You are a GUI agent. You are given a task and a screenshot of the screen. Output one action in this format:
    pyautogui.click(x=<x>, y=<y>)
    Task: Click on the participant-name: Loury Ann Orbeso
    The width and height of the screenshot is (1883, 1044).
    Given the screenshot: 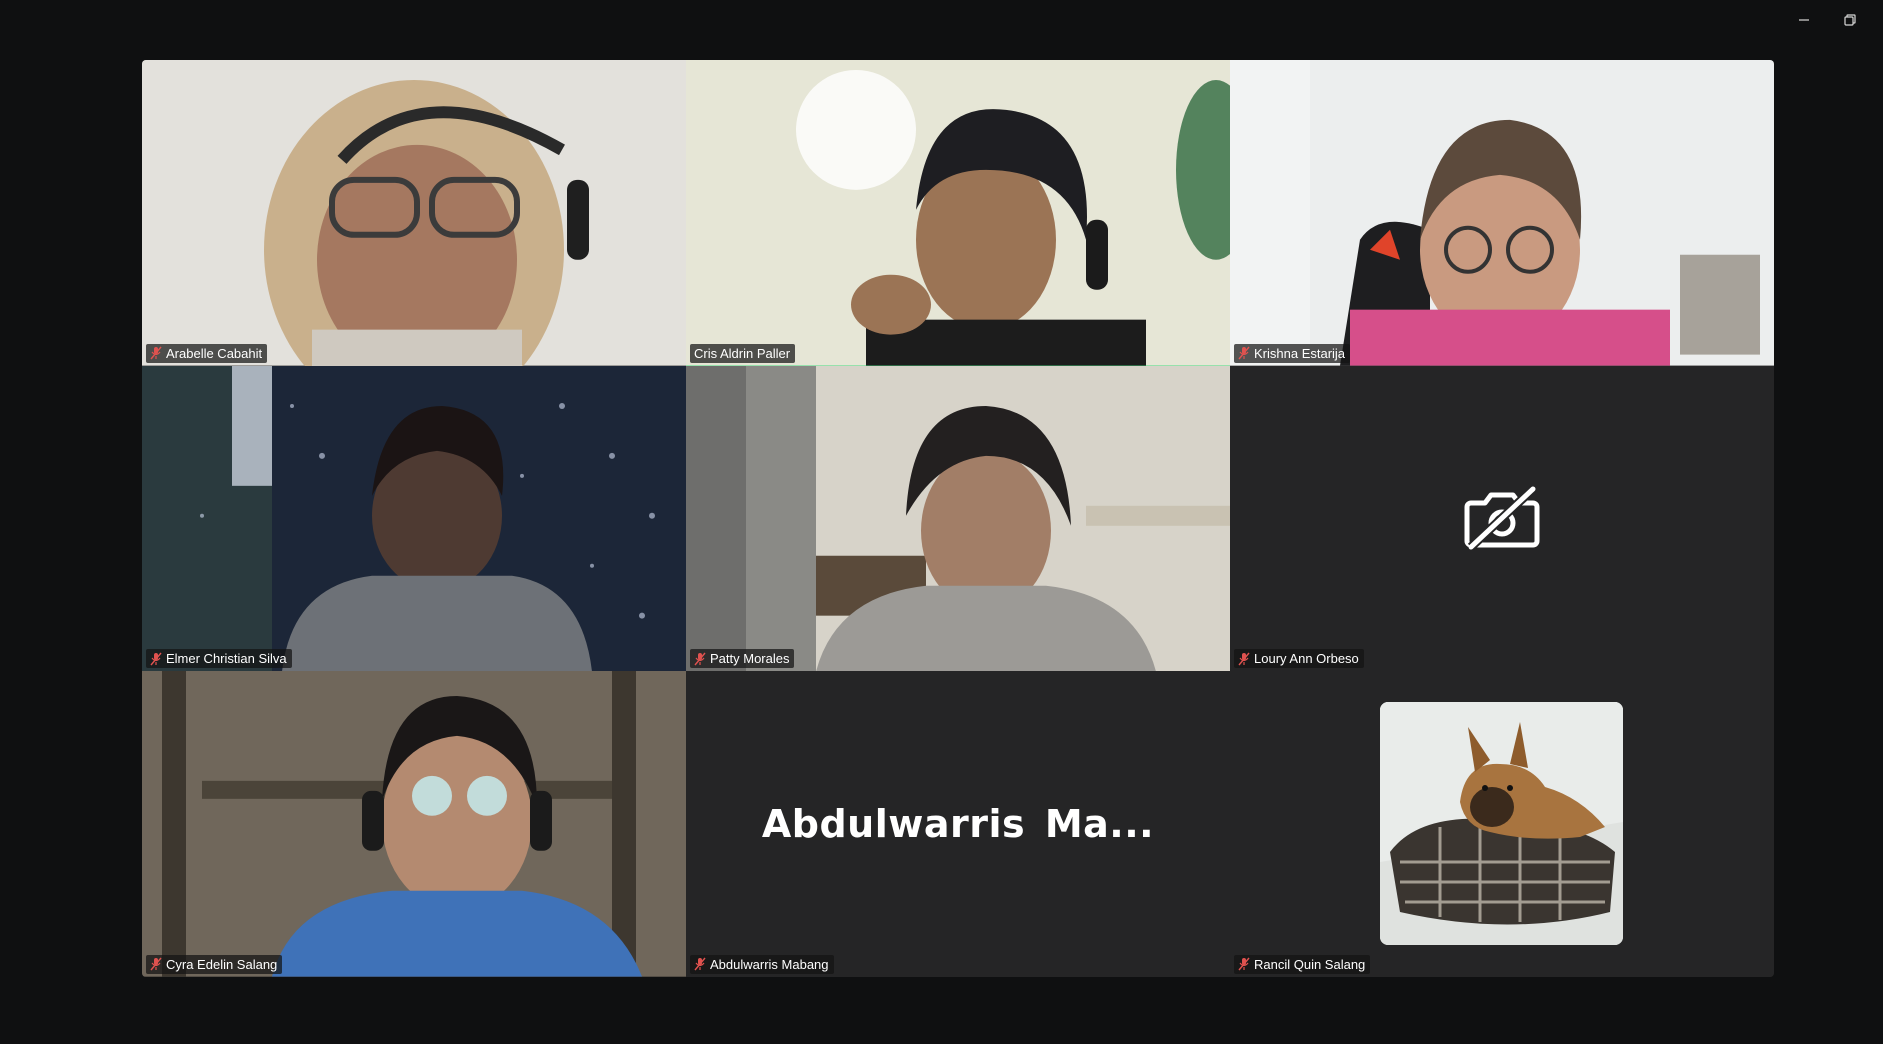 What is the action you would take?
    pyautogui.click(x=1306, y=659)
    